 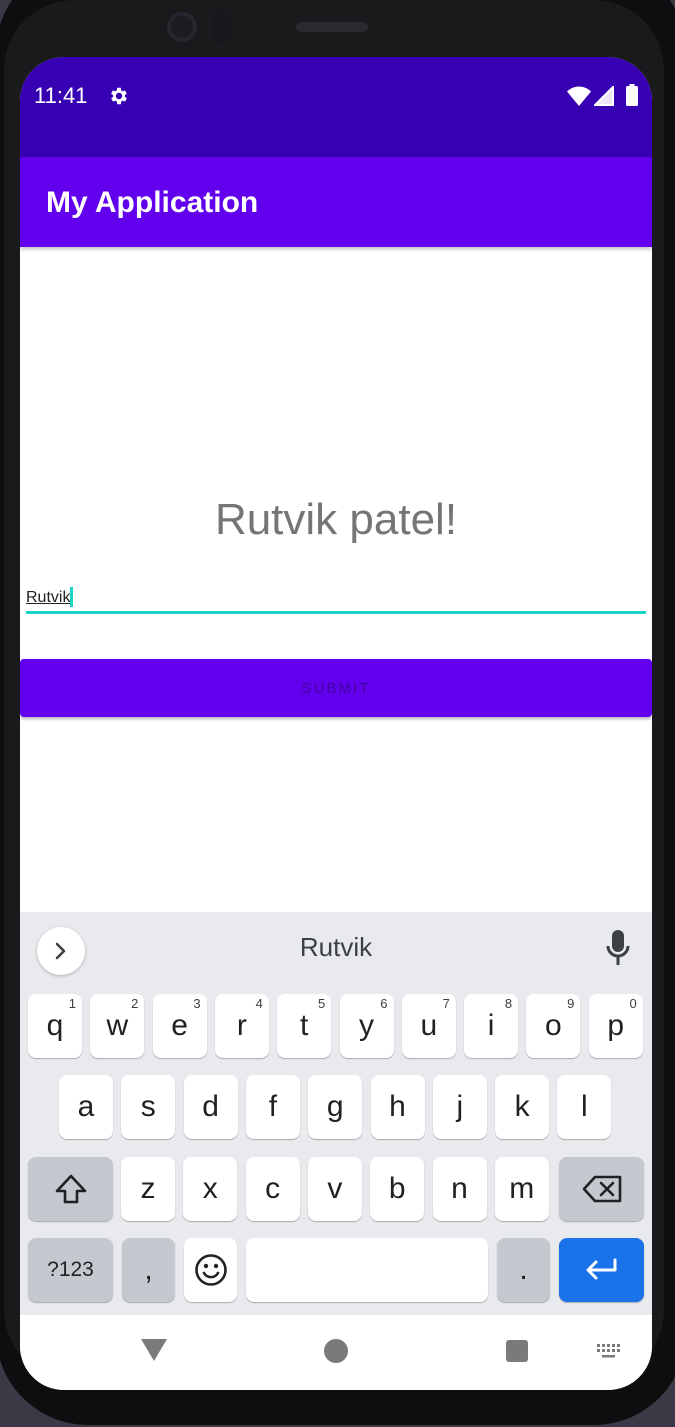 What do you see at coordinates (618, 948) in the screenshot?
I see `microphone-icon` at bounding box center [618, 948].